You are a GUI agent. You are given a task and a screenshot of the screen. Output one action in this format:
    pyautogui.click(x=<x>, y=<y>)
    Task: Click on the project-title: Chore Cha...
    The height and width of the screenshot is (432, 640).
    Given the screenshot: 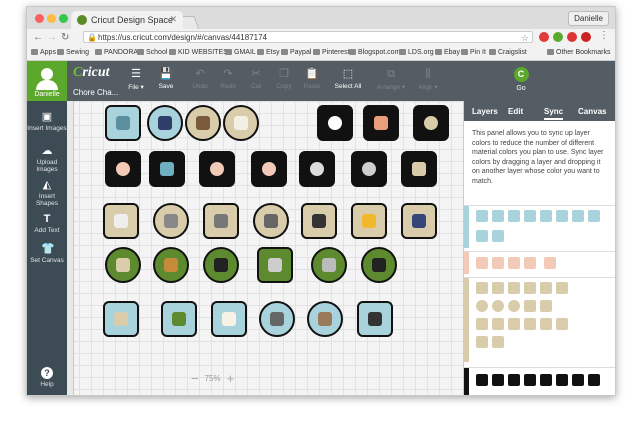 What is the action you would take?
    pyautogui.click(x=95, y=92)
    